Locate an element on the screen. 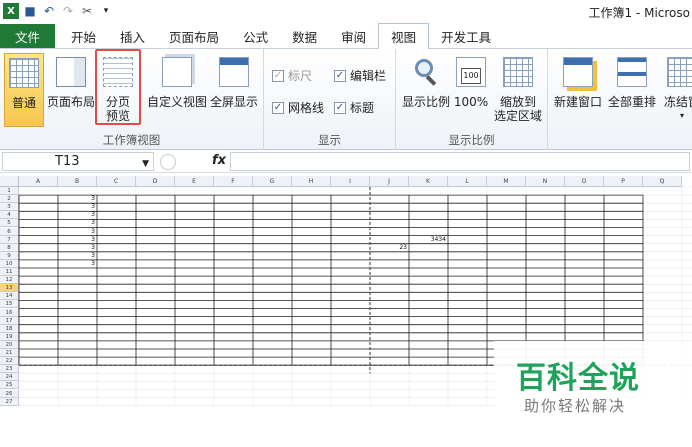  watermark: 百科全说 助你轻松解决 is located at coordinates (593, 381).